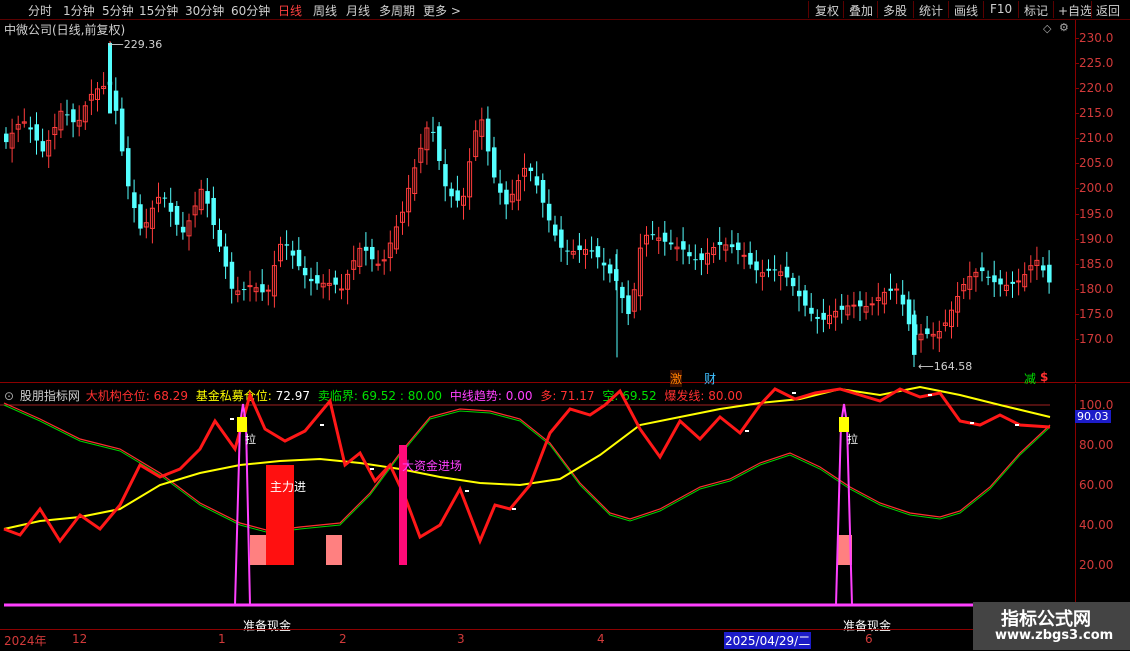 This screenshot has height=651, width=1130. What do you see at coordinates (325, 10) in the screenshot?
I see `tab-weekly: 周线` at bounding box center [325, 10].